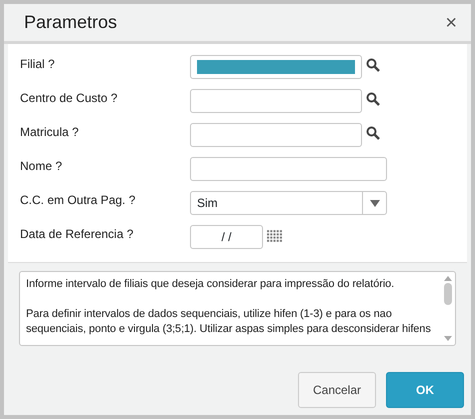  I want to click on field-label: Centro de Custo ?, so click(69, 98).